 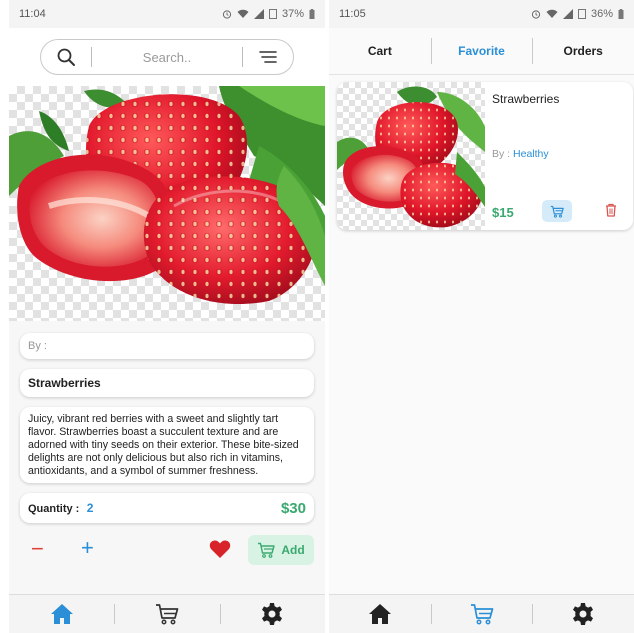 I want to click on heart-icon, so click(x=220, y=549).